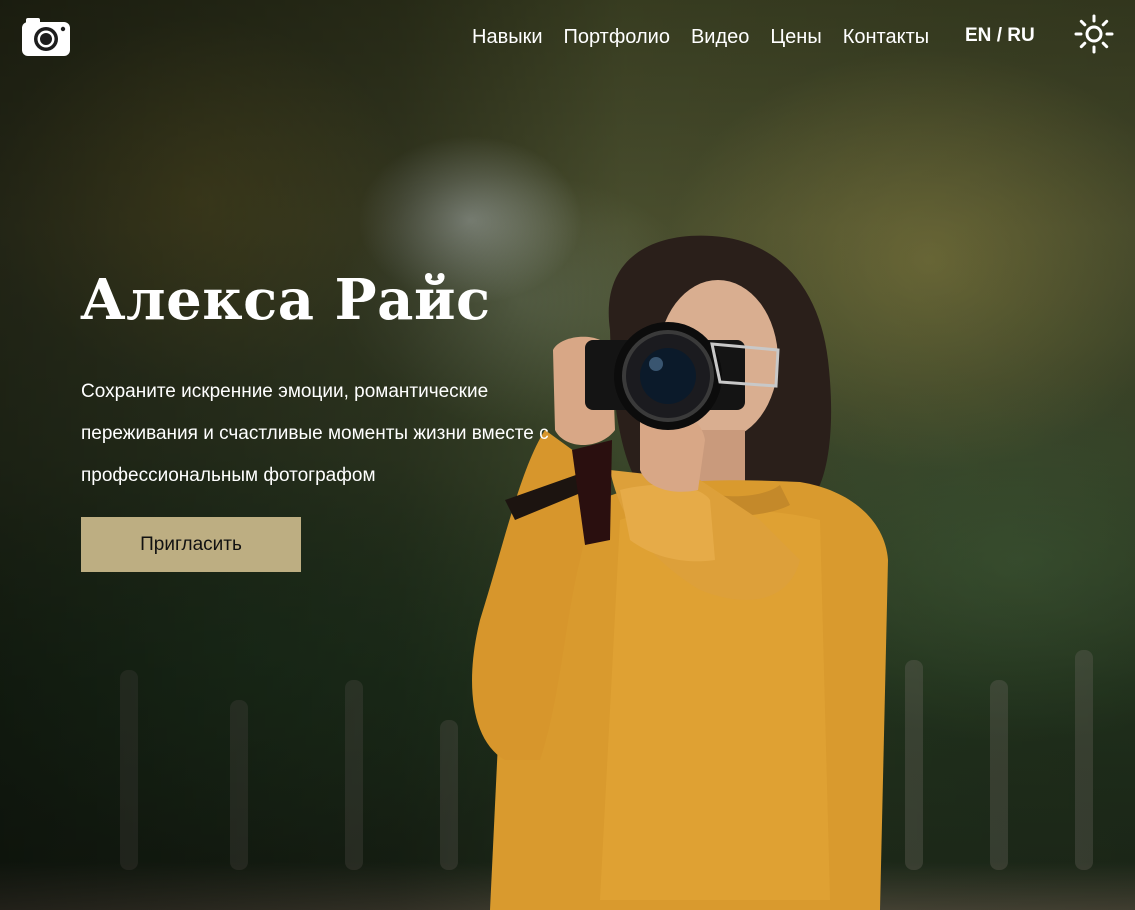 Image resolution: width=1135 pixels, height=910 pixels. What do you see at coordinates (886, 37) in the screenshot?
I see `nav-link-contacts: Контакты` at bounding box center [886, 37].